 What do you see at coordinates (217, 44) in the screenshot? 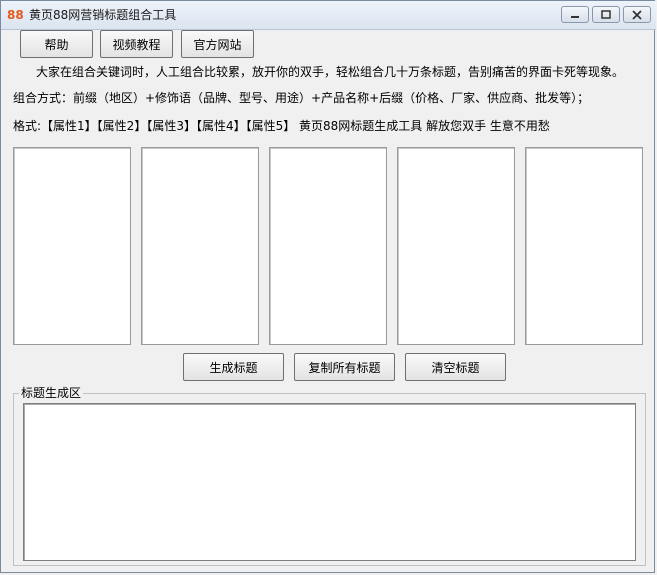
I see `official-site-button: 官方网站` at bounding box center [217, 44].